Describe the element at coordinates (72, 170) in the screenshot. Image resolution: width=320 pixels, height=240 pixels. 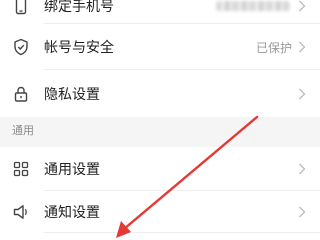
I see `settings-row-label: 通用设置` at that location.